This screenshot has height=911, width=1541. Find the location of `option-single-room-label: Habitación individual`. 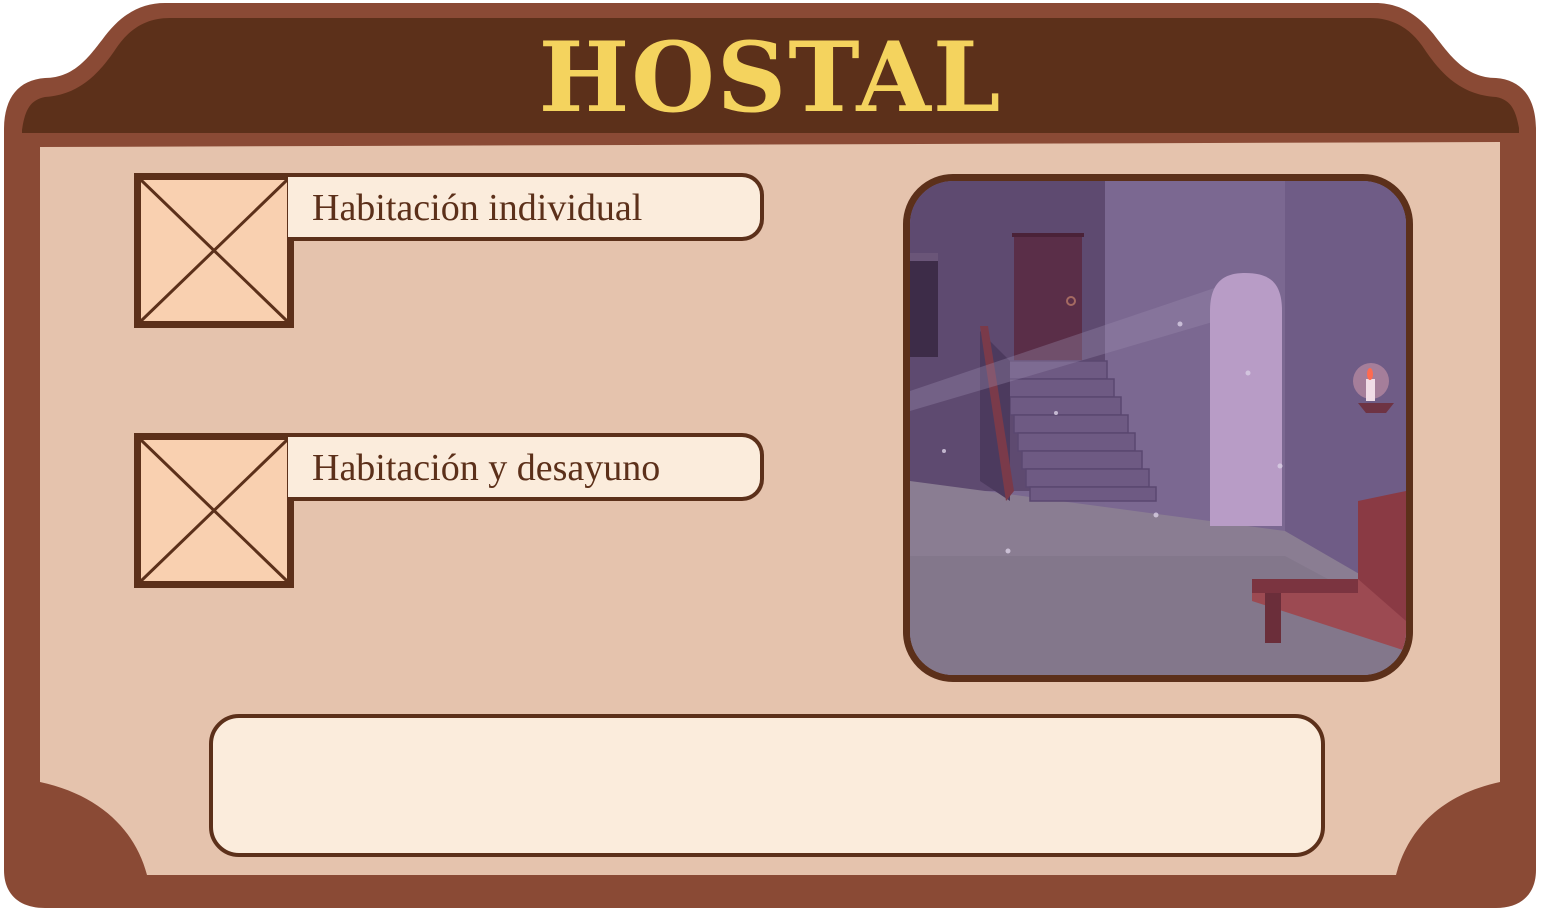

option-single-room-label: Habitación individual is located at coordinates (526, 207).